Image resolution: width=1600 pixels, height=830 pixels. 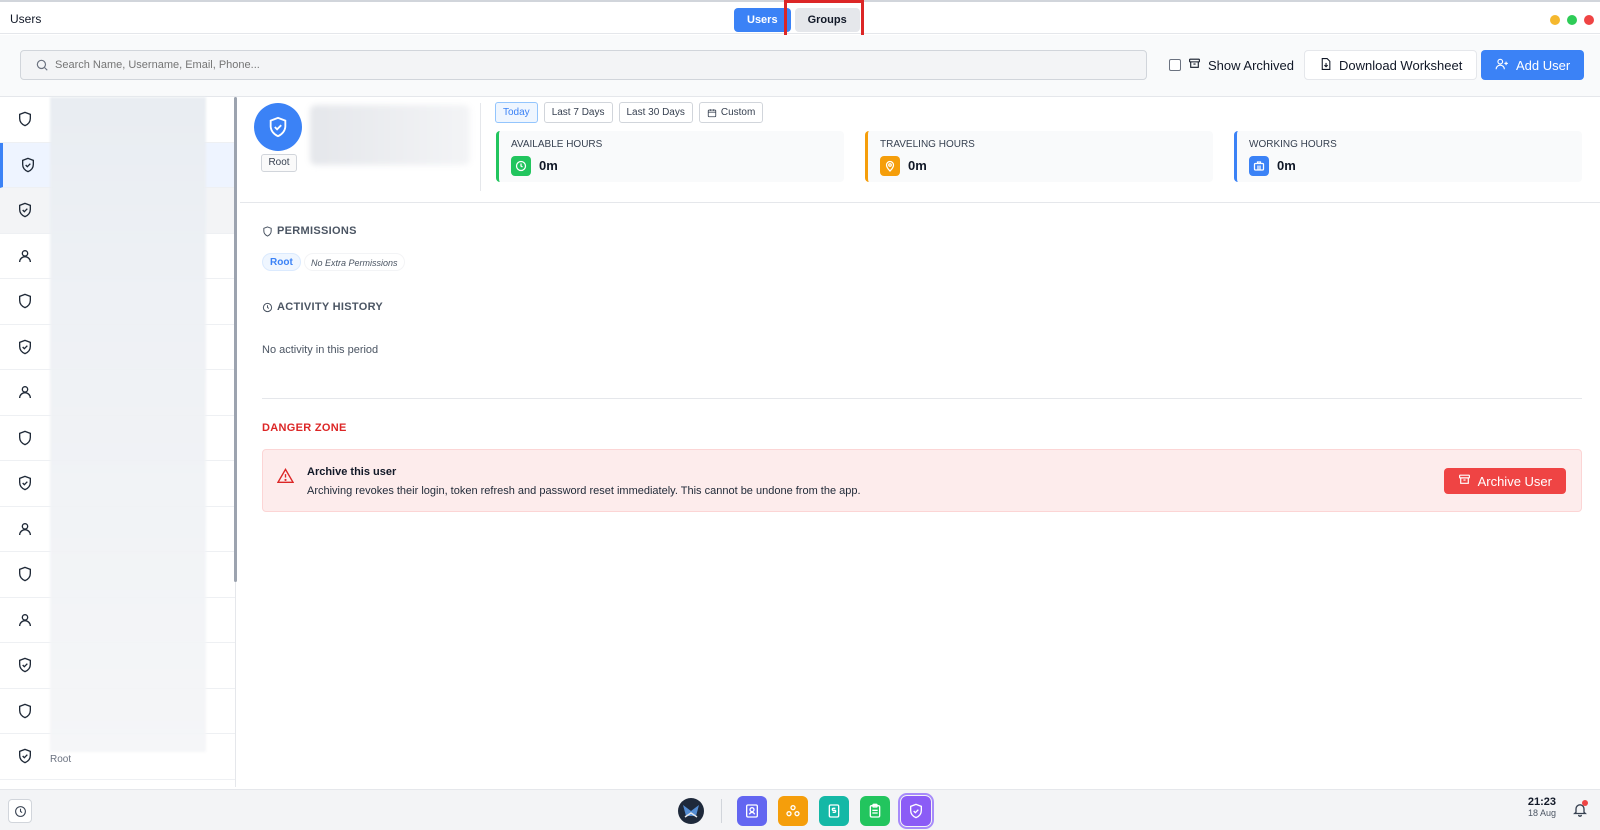 What do you see at coordinates (61, 759) in the screenshot?
I see `list-footer-role: Root` at bounding box center [61, 759].